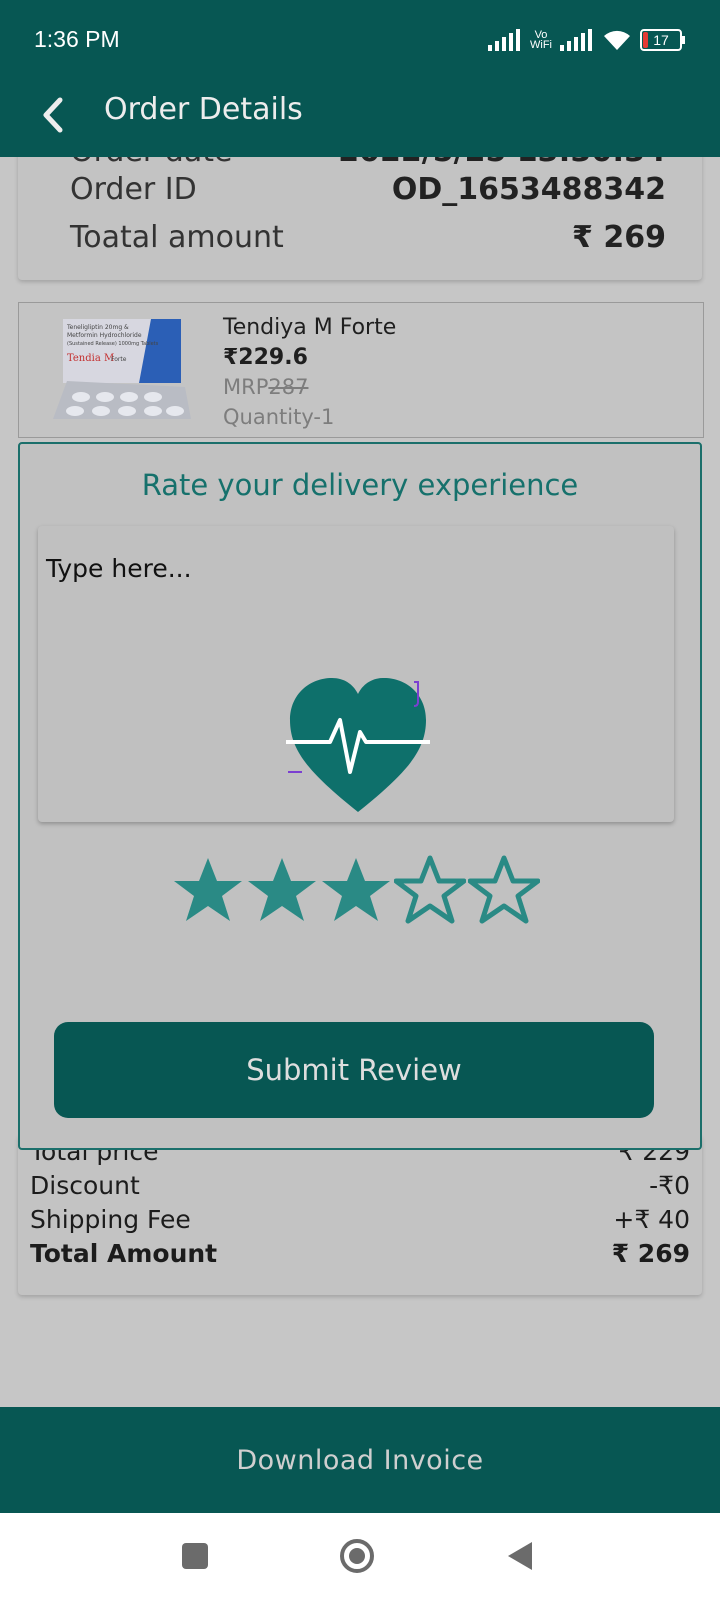 The height and width of the screenshot is (1600, 720). What do you see at coordinates (354, 1070) in the screenshot?
I see `submit-review-button: Submit Review` at bounding box center [354, 1070].